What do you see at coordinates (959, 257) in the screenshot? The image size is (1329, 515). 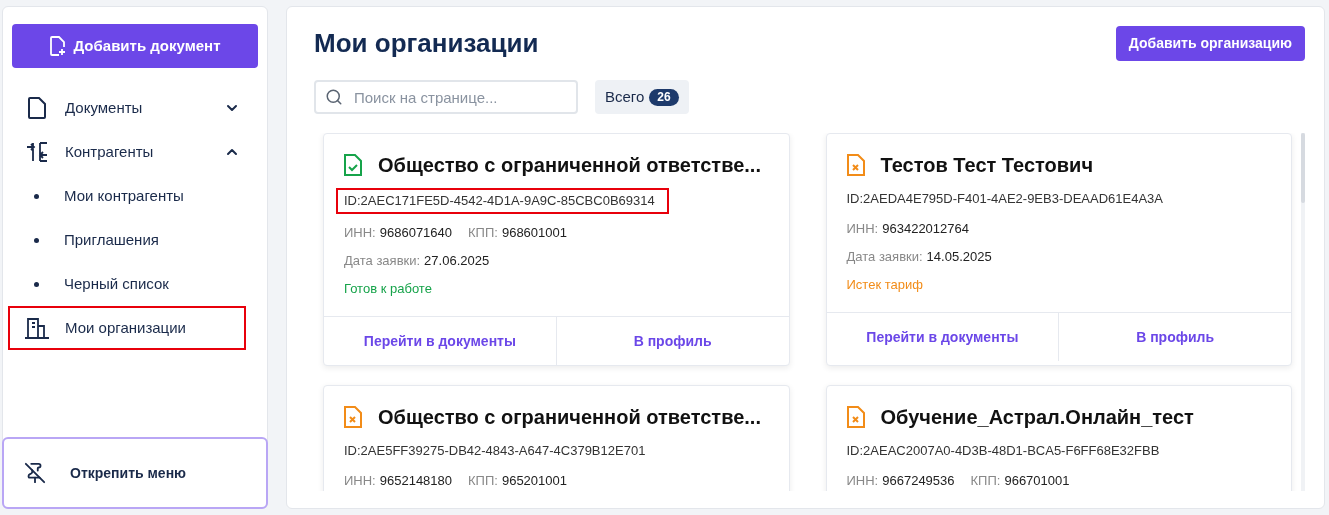 I see `date-value: 14.05.2025` at bounding box center [959, 257].